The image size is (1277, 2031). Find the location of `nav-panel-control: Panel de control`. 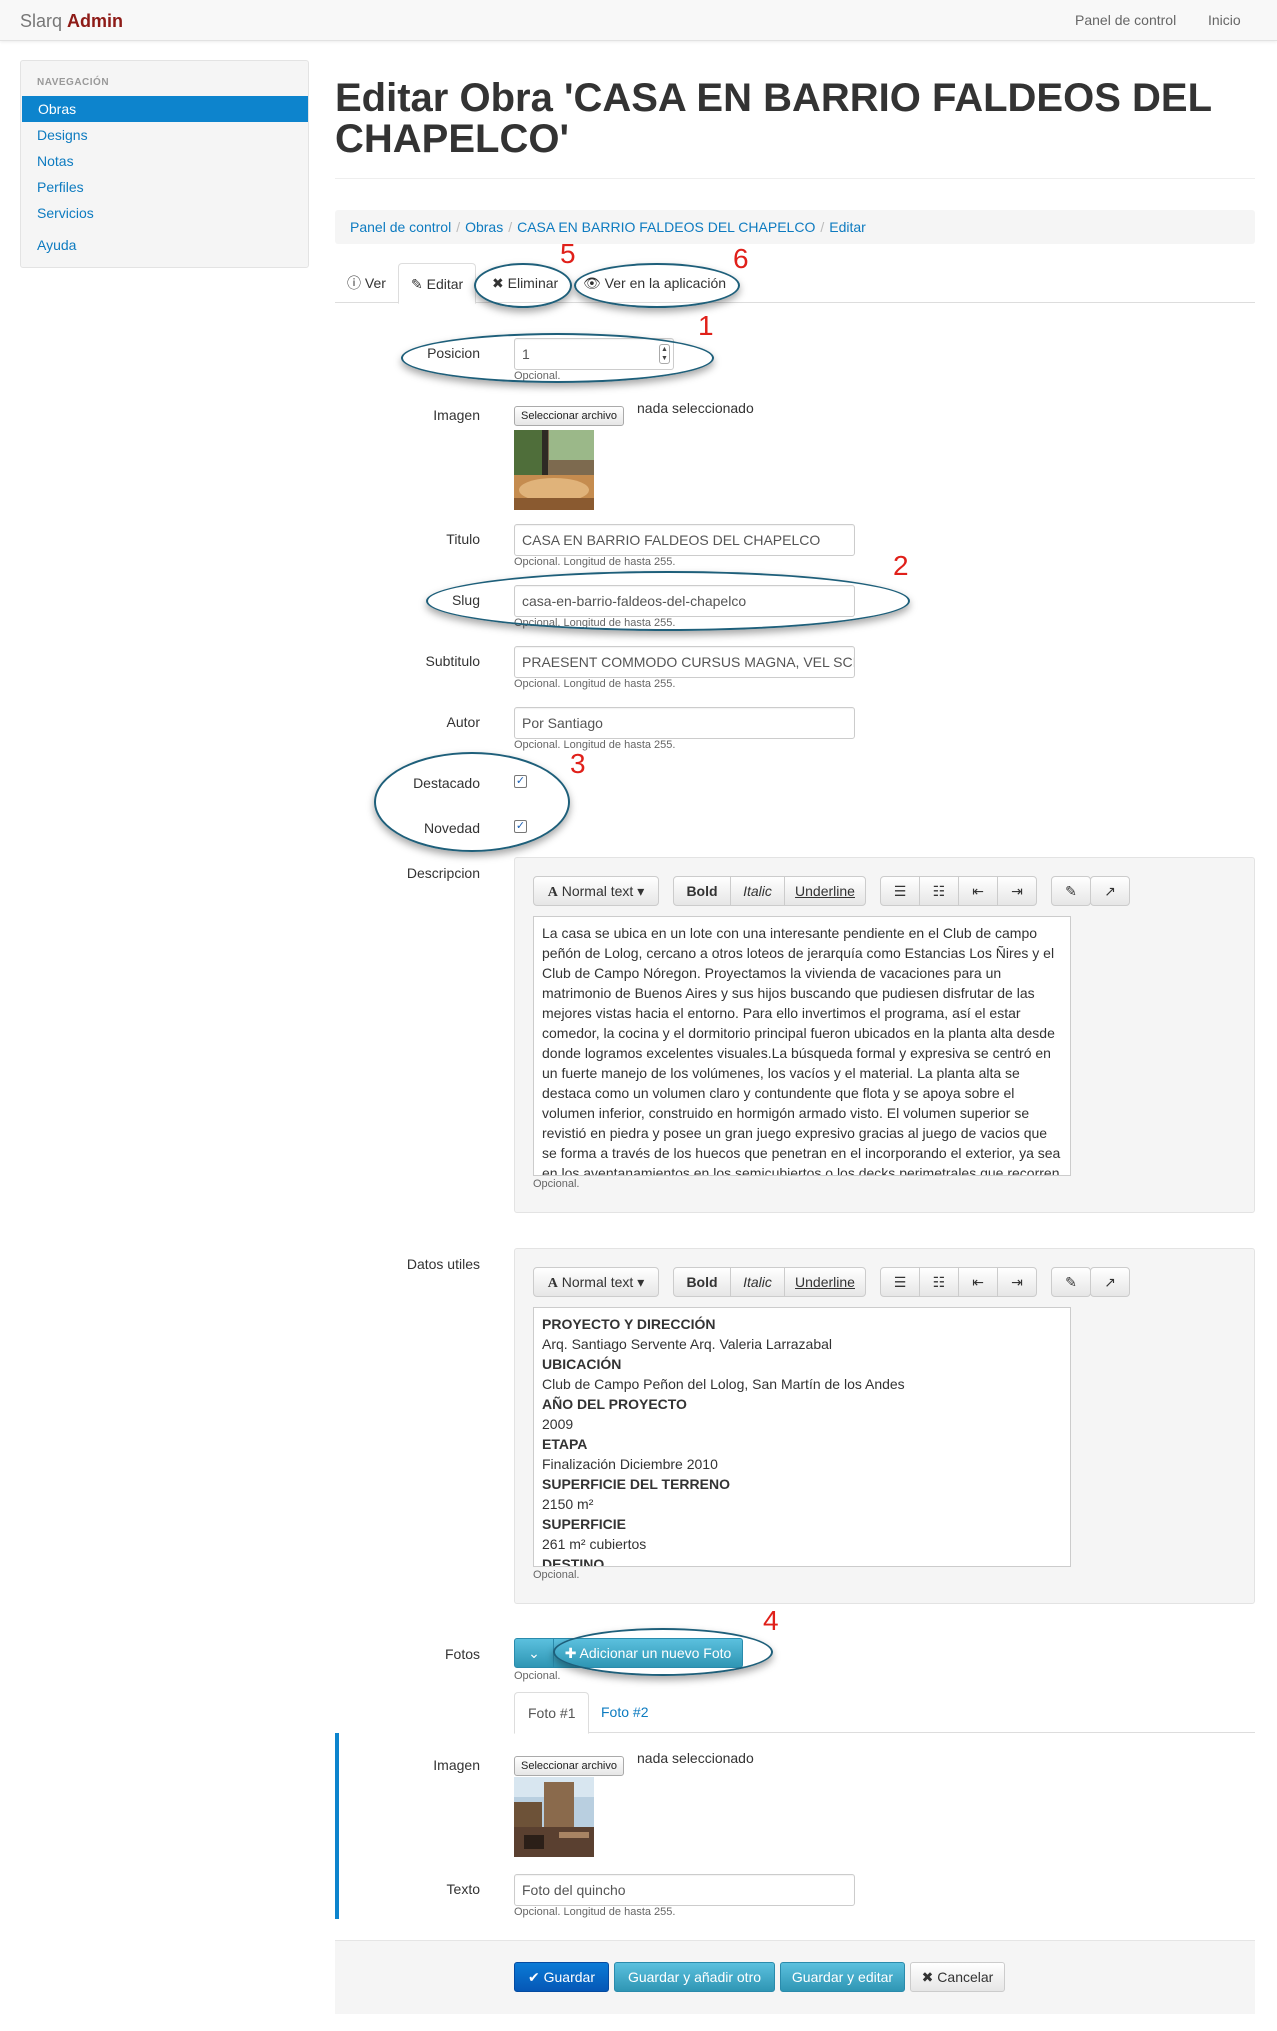

nav-panel-control: Panel de control is located at coordinates (1125, 20).